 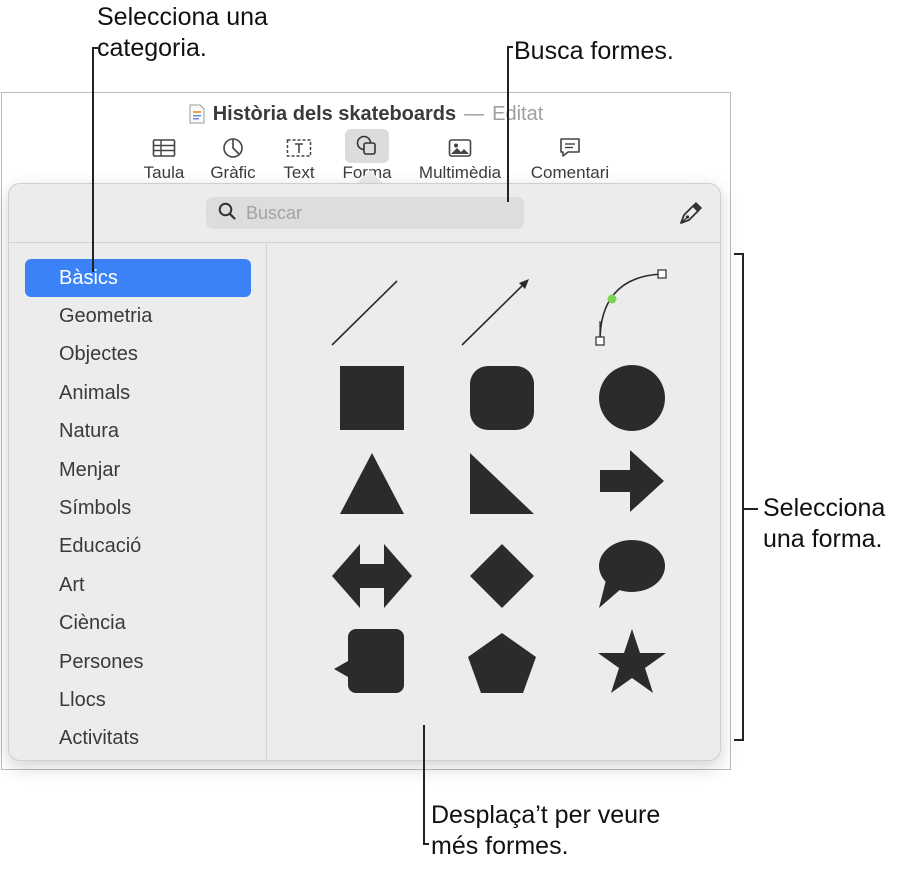 I want to click on callout-line: Desplaça’t per veure, so click(x=546, y=815).